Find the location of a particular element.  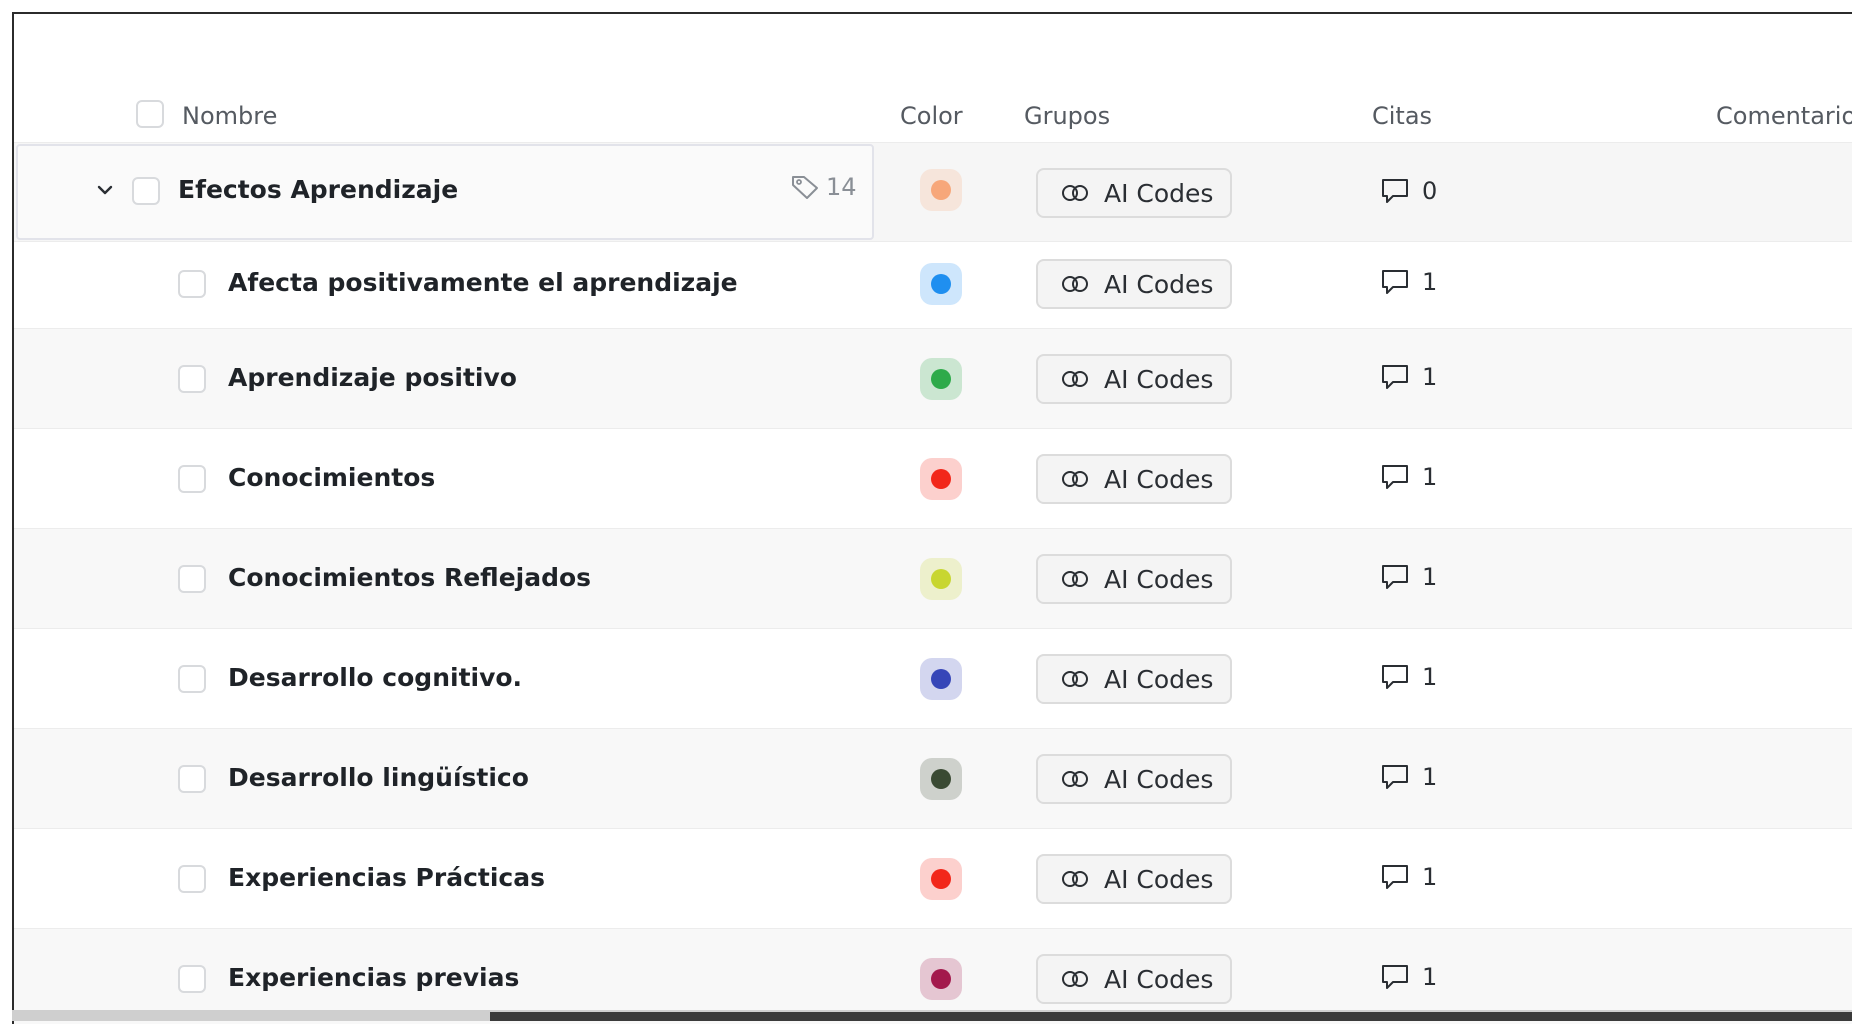

select-all-checkbox is located at coordinates (150, 114).